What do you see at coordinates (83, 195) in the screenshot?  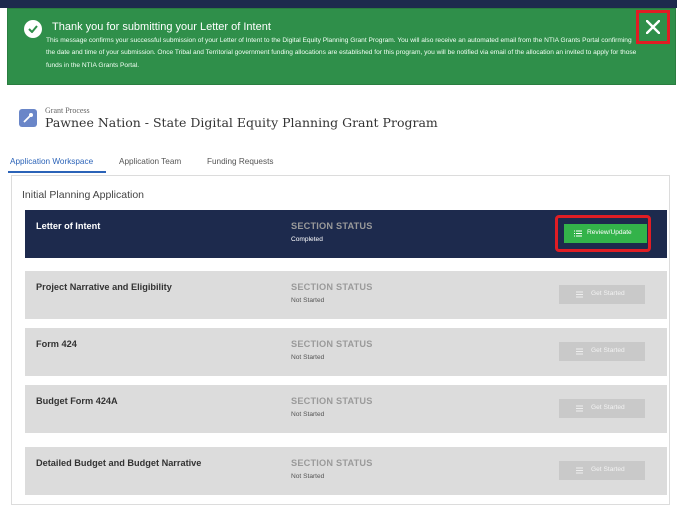 I see `panel-title: Initial Planning Application` at bounding box center [83, 195].